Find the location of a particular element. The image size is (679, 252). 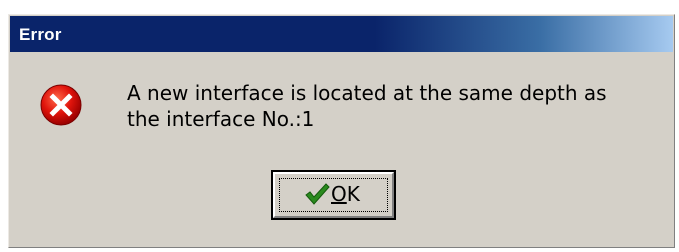

error-icon is located at coordinates (61, 105).